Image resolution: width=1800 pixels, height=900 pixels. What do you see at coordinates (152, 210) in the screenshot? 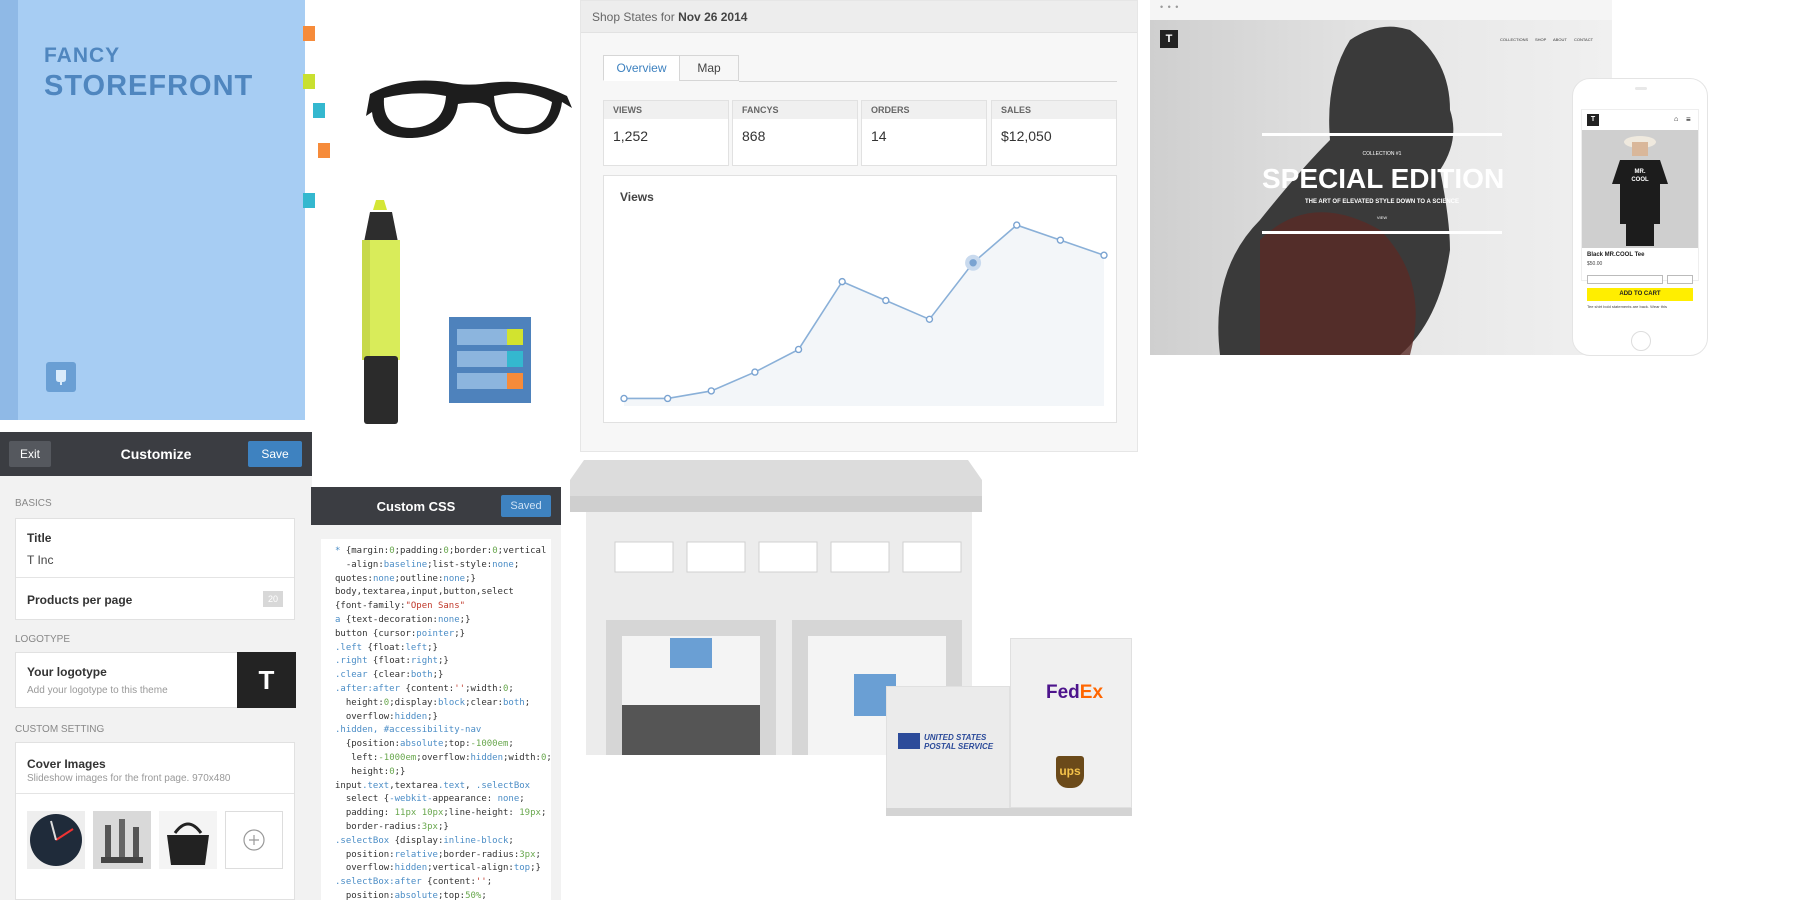
I see `storefront-cover: FANCY STOREFRONT` at bounding box center [152, 210].